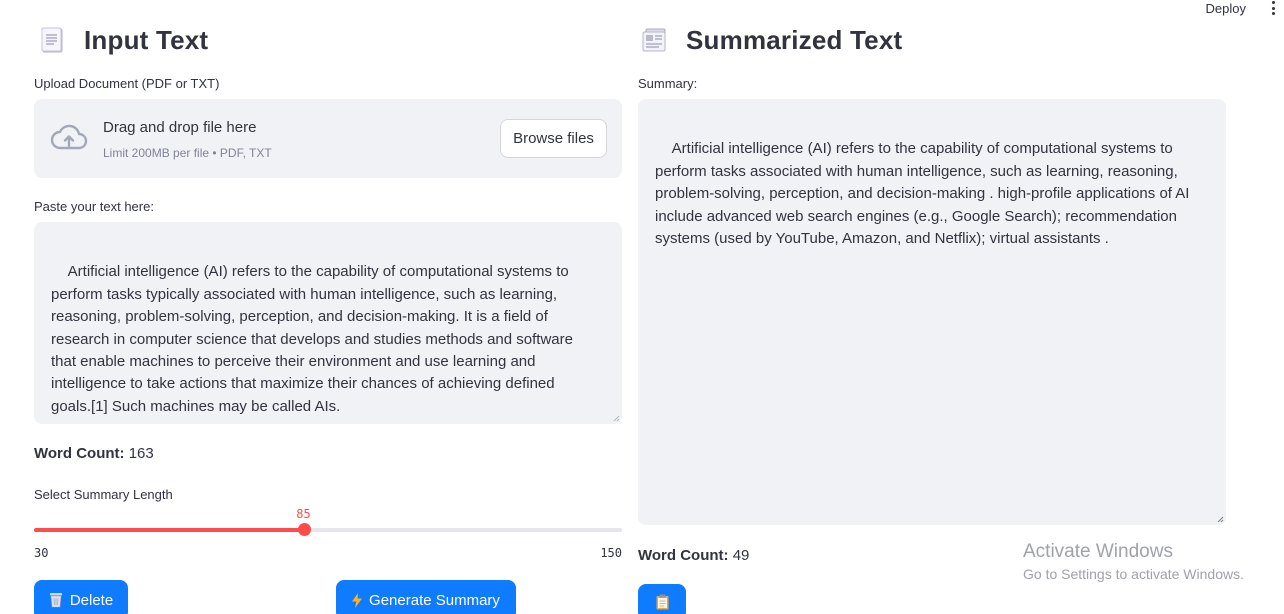  I want to click on slider-max-label: 150, so click(611, 553).